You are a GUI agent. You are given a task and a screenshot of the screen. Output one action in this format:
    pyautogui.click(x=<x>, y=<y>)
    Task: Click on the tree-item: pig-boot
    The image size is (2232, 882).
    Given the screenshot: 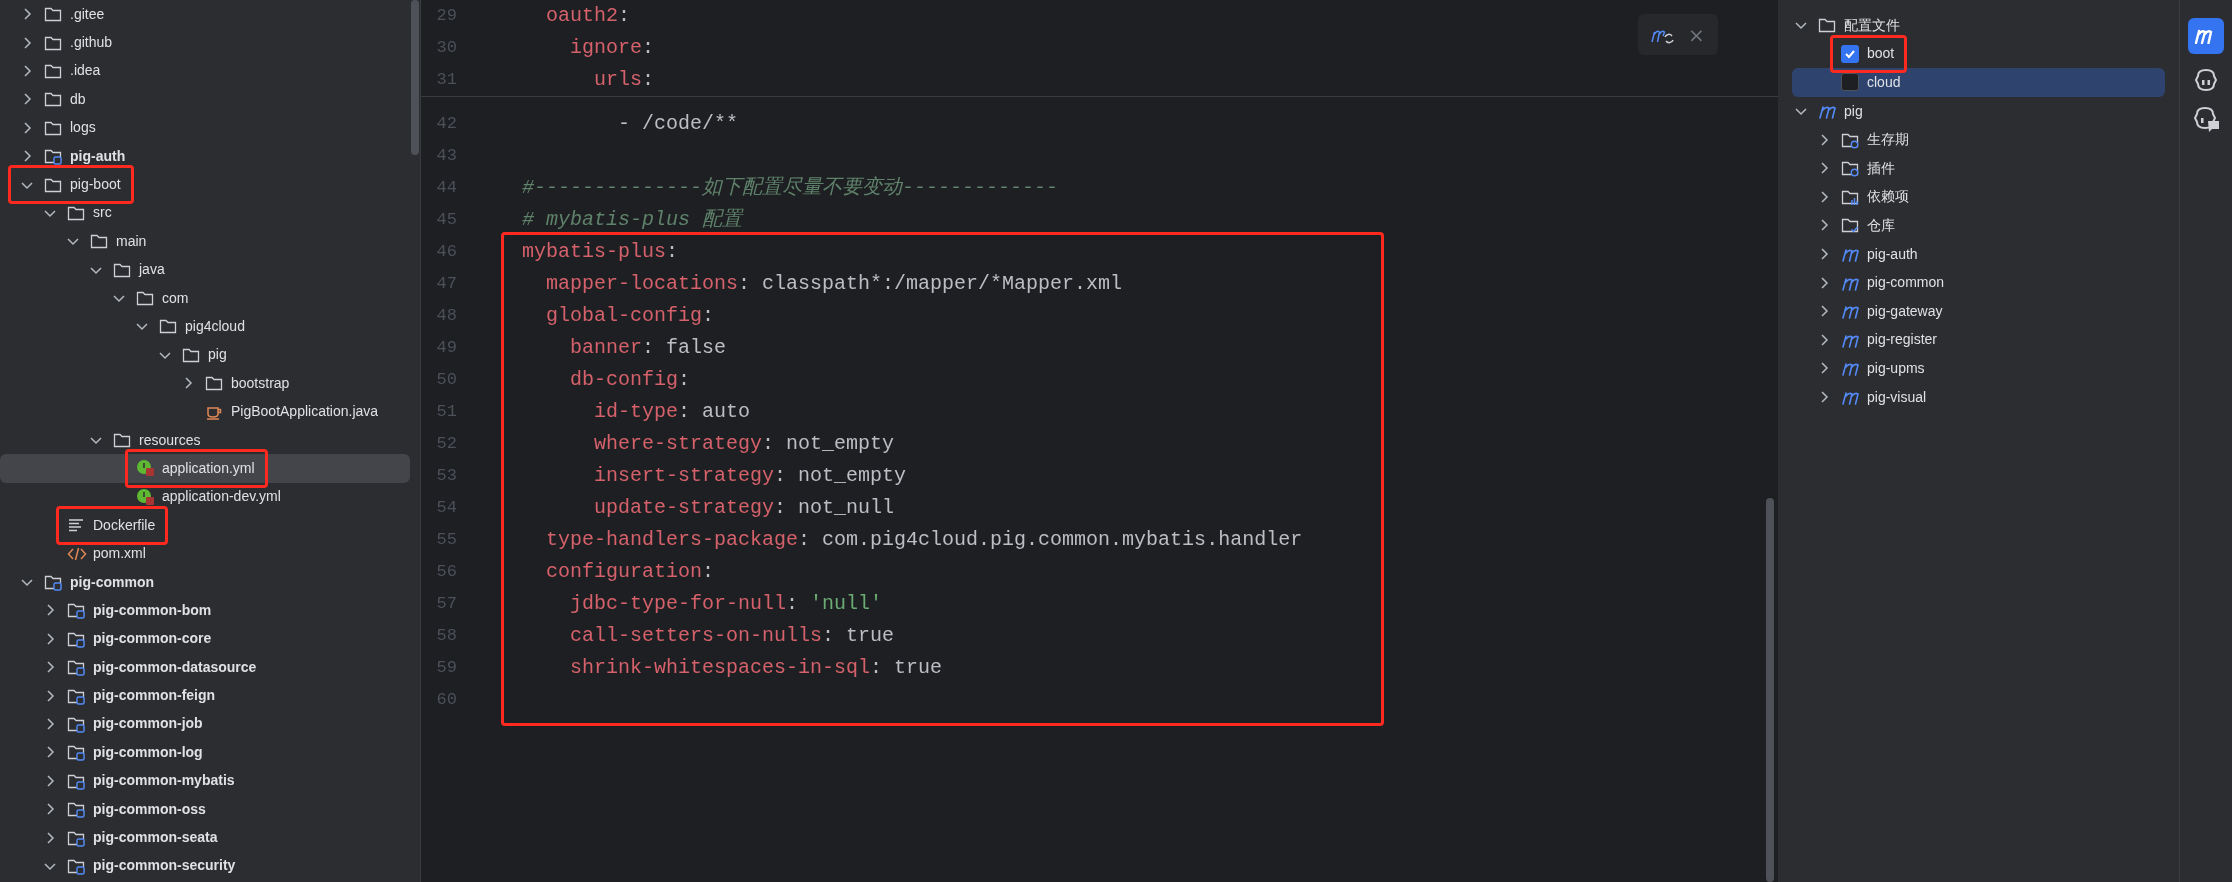 What is the action you would take?
    pyautogui.click(x=210, y=184)
    